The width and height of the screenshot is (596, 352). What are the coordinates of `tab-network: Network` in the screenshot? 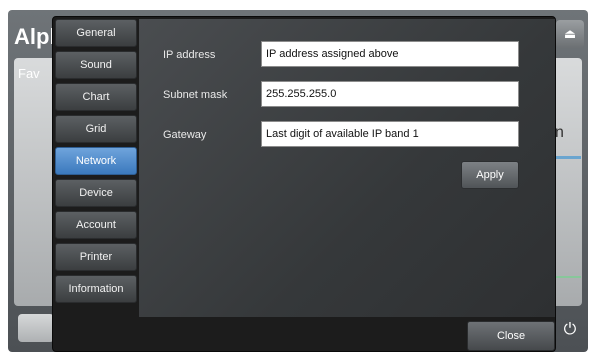 It's located at (96, 161).